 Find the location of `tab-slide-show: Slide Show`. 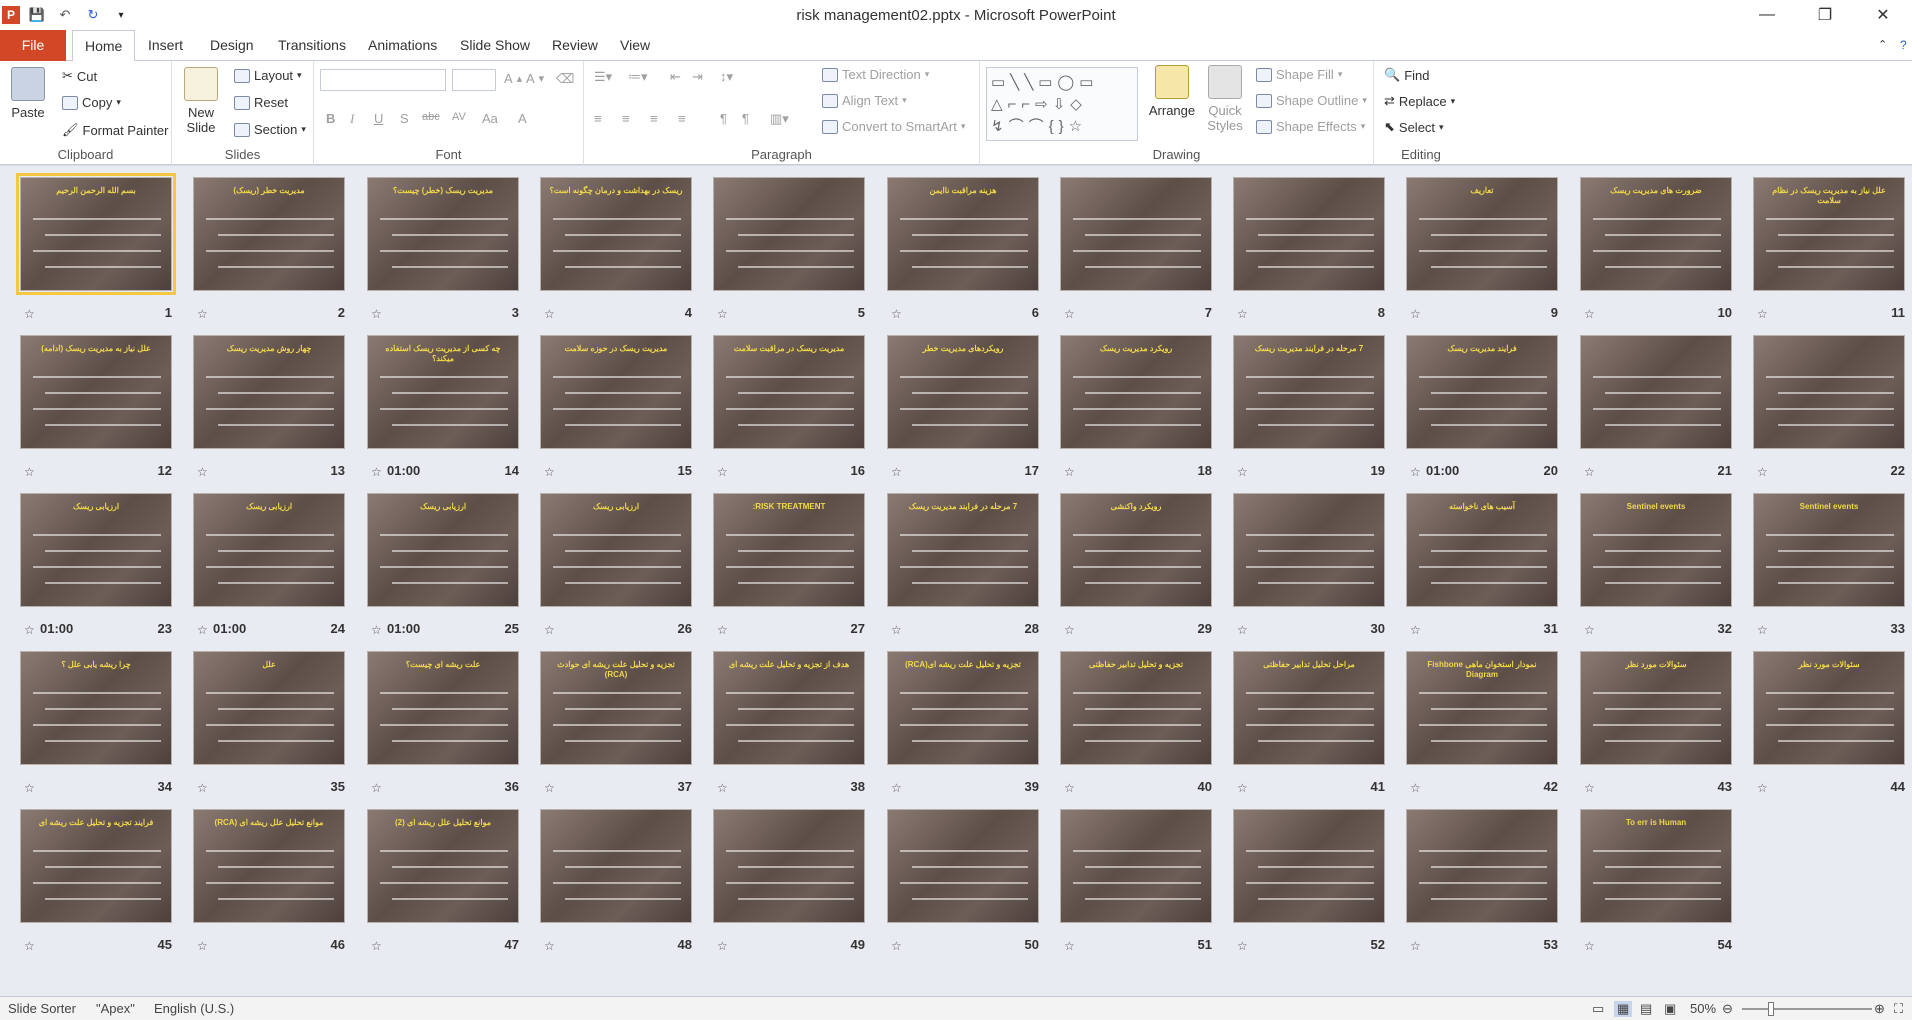

tab-slide-show: Slide Show is located at coordinates (495, 45).